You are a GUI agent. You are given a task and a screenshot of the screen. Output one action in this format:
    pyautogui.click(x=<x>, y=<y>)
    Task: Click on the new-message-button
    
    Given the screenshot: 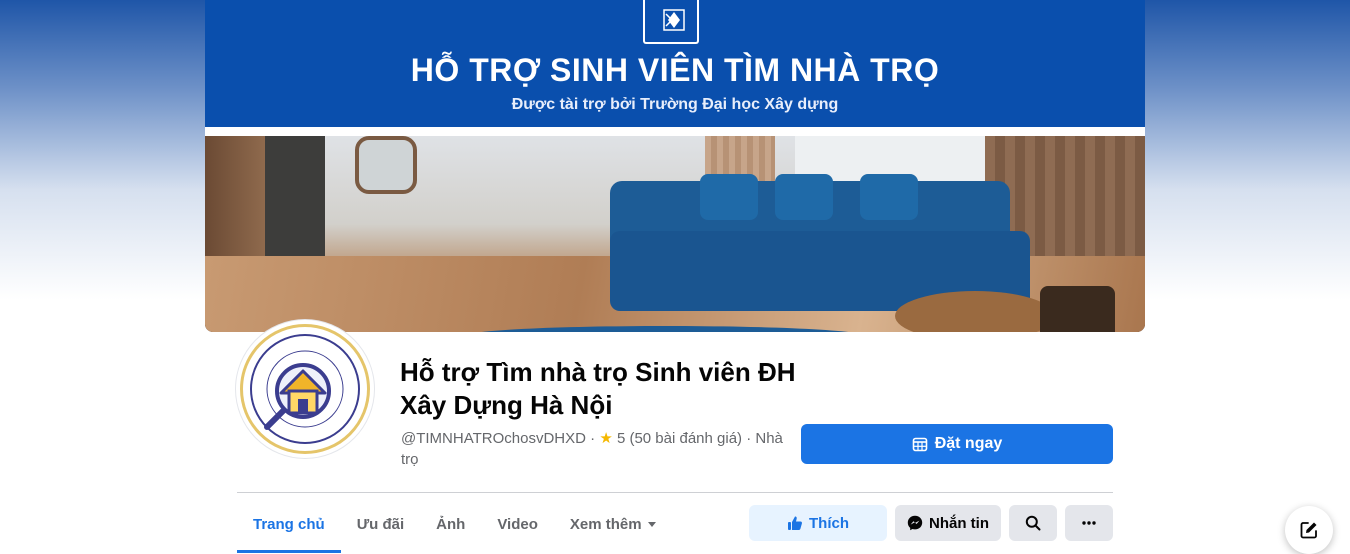 What is the action you would take?
    pyautogui.click(x=1309, y=530)
    